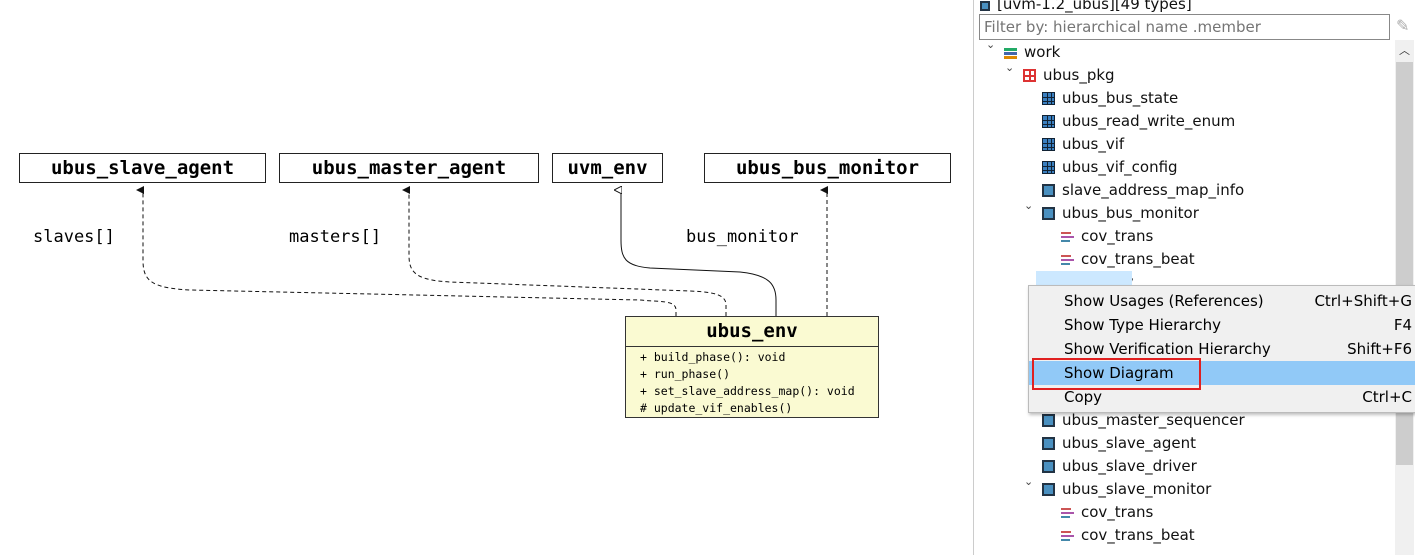  What do you see at coordinates (74, 237) in the screenshot?
I see `label-slaves: slaves[]` at bounding box center [74, 237].